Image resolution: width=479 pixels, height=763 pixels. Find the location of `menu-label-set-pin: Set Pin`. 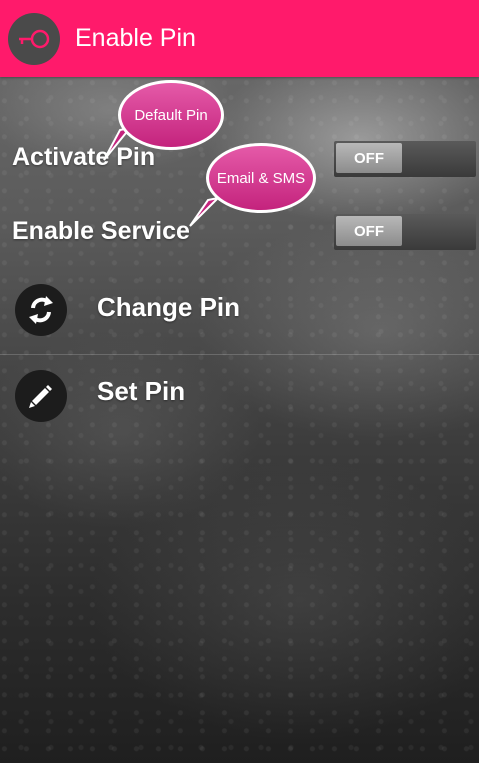

menu-label-set-pin: Set Pin is located at coordinates (141, 391).